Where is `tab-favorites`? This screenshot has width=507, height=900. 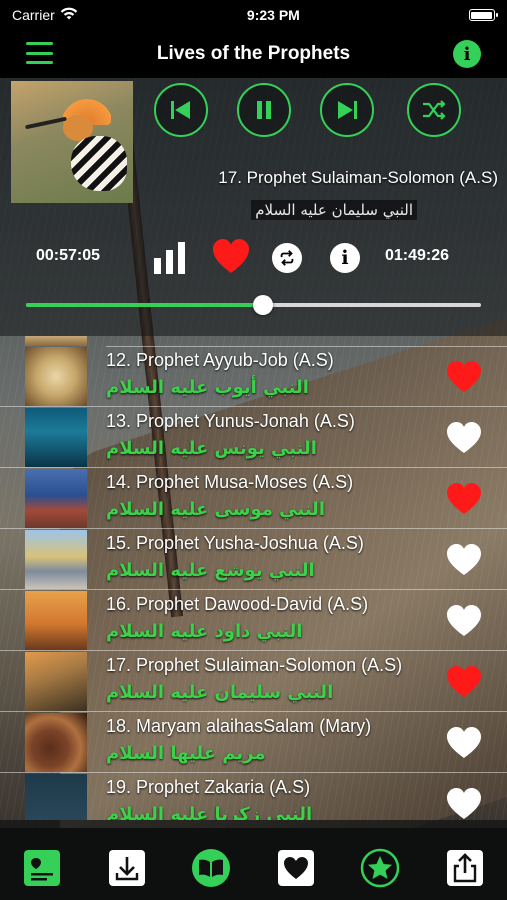
tab-favorites is located at coordinates (296, 868).